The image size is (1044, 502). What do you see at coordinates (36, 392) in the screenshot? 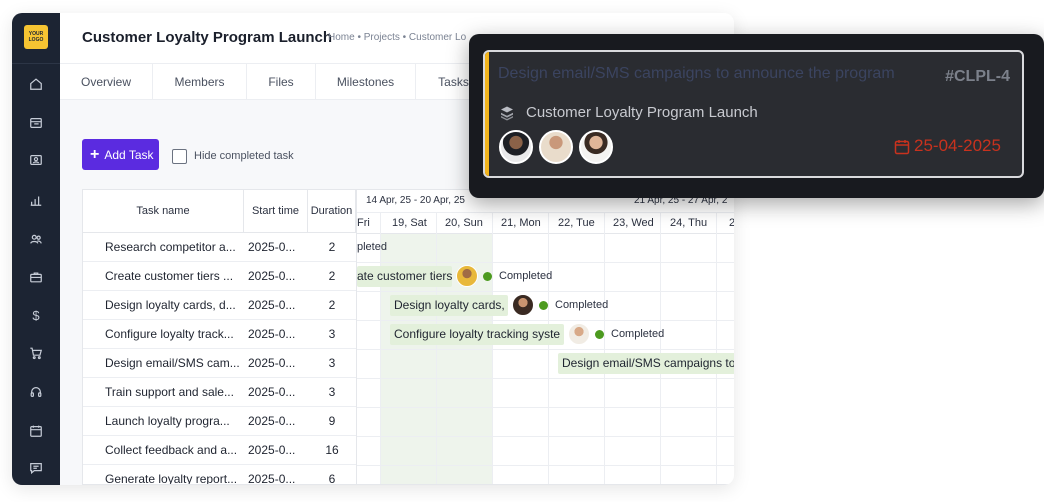
I see `headset-icon` at bounding box center [36, 392].